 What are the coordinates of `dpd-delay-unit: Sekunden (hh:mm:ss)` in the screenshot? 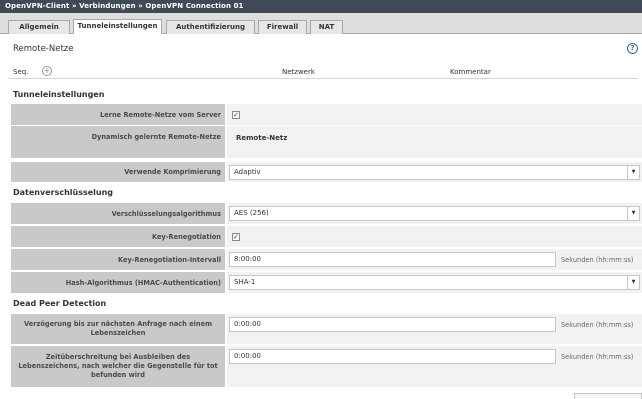 It's located at (597, 325).